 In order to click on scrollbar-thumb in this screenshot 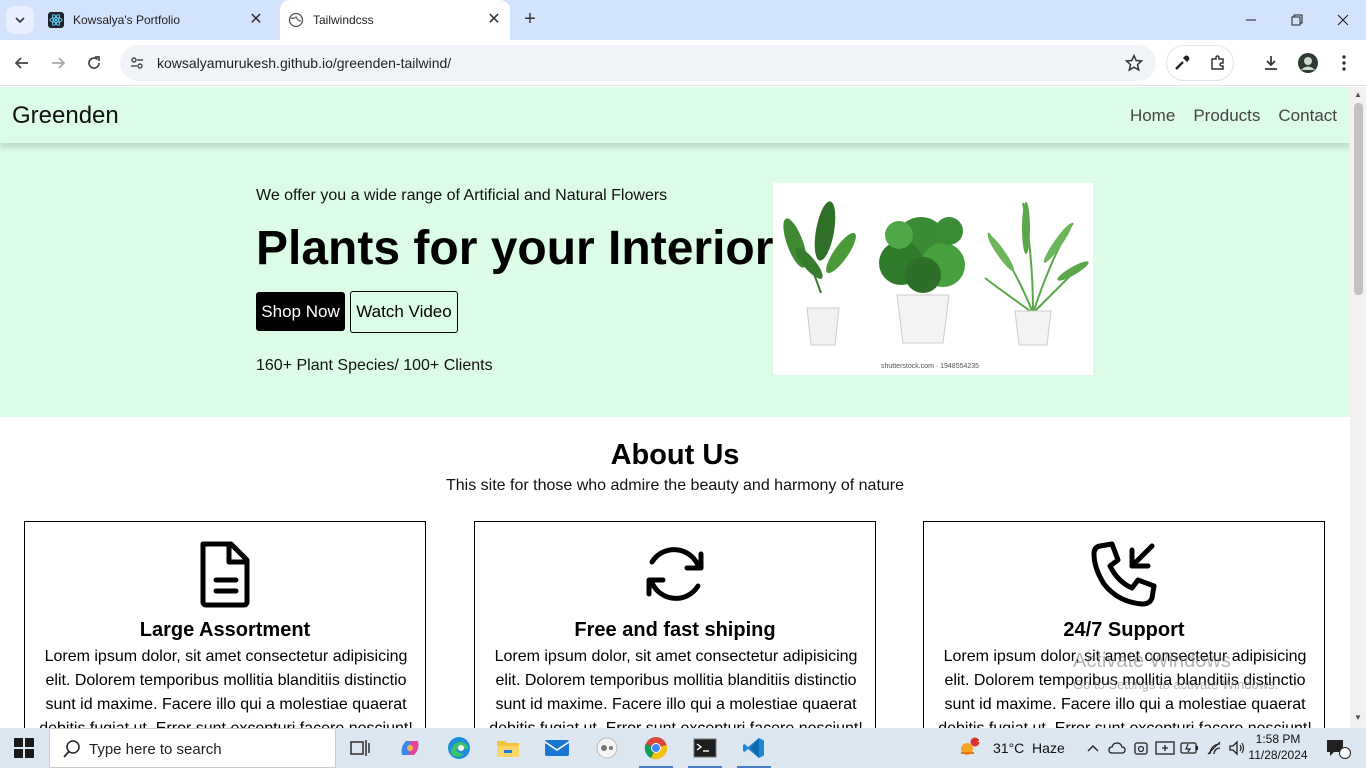, I will do `click(1358, 199)`.